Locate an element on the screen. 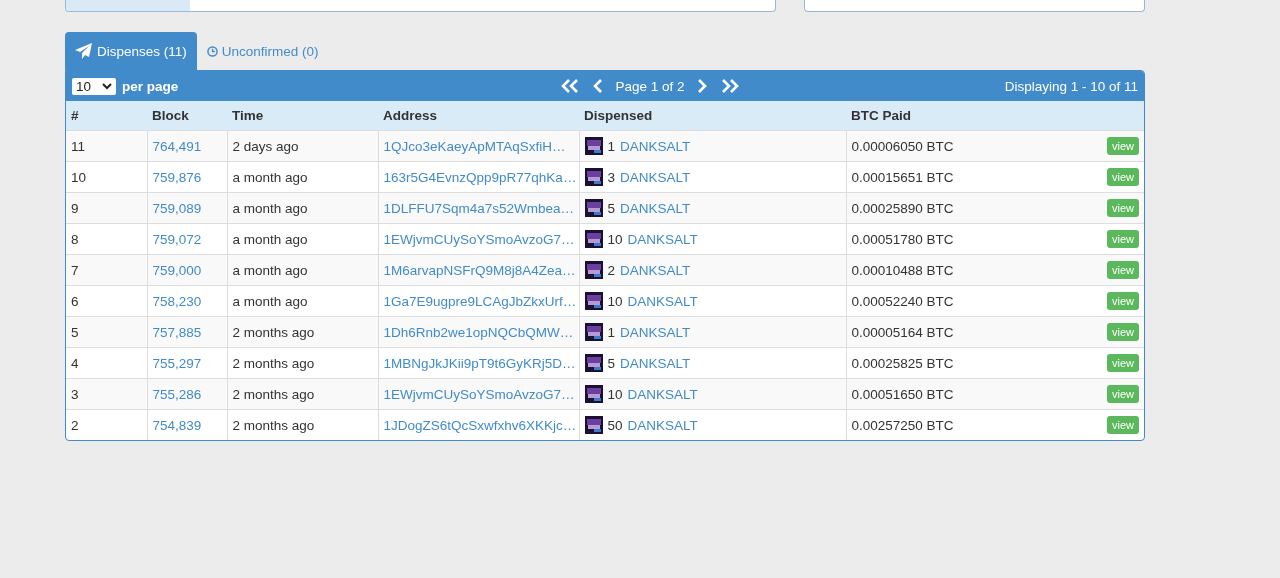  table-cell: 0.00051780 BTC is located at coordinates (902, 239).